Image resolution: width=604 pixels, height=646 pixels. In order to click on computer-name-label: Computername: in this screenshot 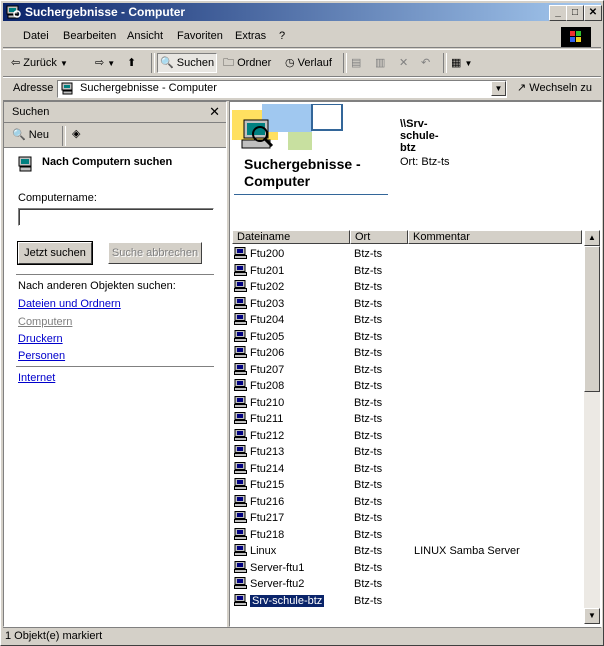, I will do `click(57, 198)`.